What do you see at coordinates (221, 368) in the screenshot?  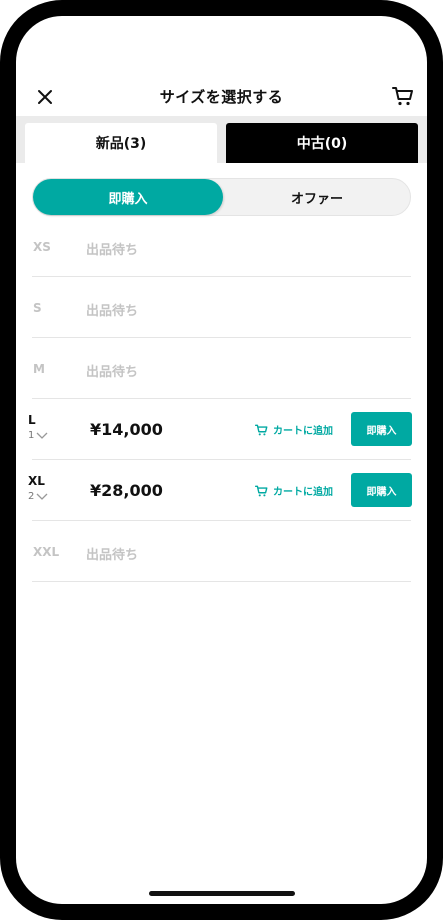 I see `size-row-m: M 出品待ち` at bounding box center [221, 368].